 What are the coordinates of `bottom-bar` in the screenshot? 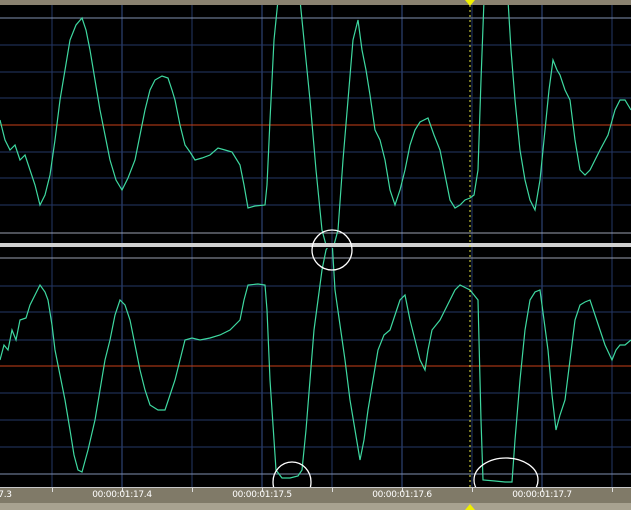 It's located at (315, 506).